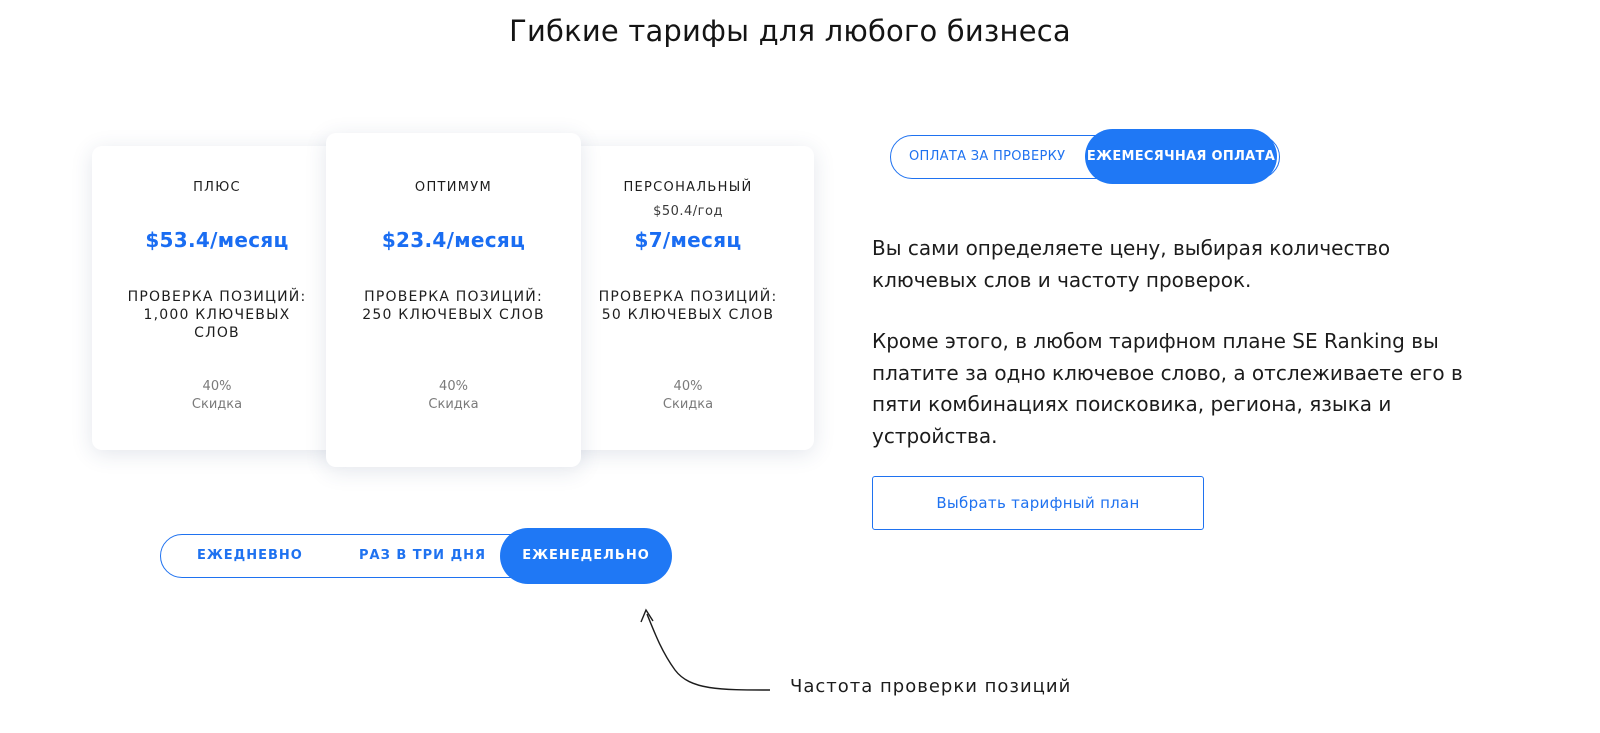  What do you see at coordinates (217, 187) in the screenshot?
I see `plan-name: ПЛЮС` at bounding box center [217, 187].